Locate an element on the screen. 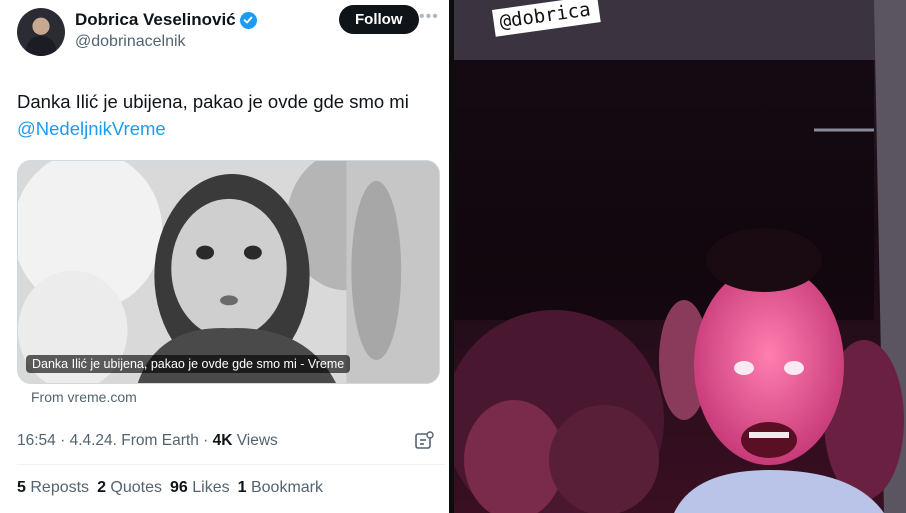  views-count: 4K is located at coordinates (222, 440).